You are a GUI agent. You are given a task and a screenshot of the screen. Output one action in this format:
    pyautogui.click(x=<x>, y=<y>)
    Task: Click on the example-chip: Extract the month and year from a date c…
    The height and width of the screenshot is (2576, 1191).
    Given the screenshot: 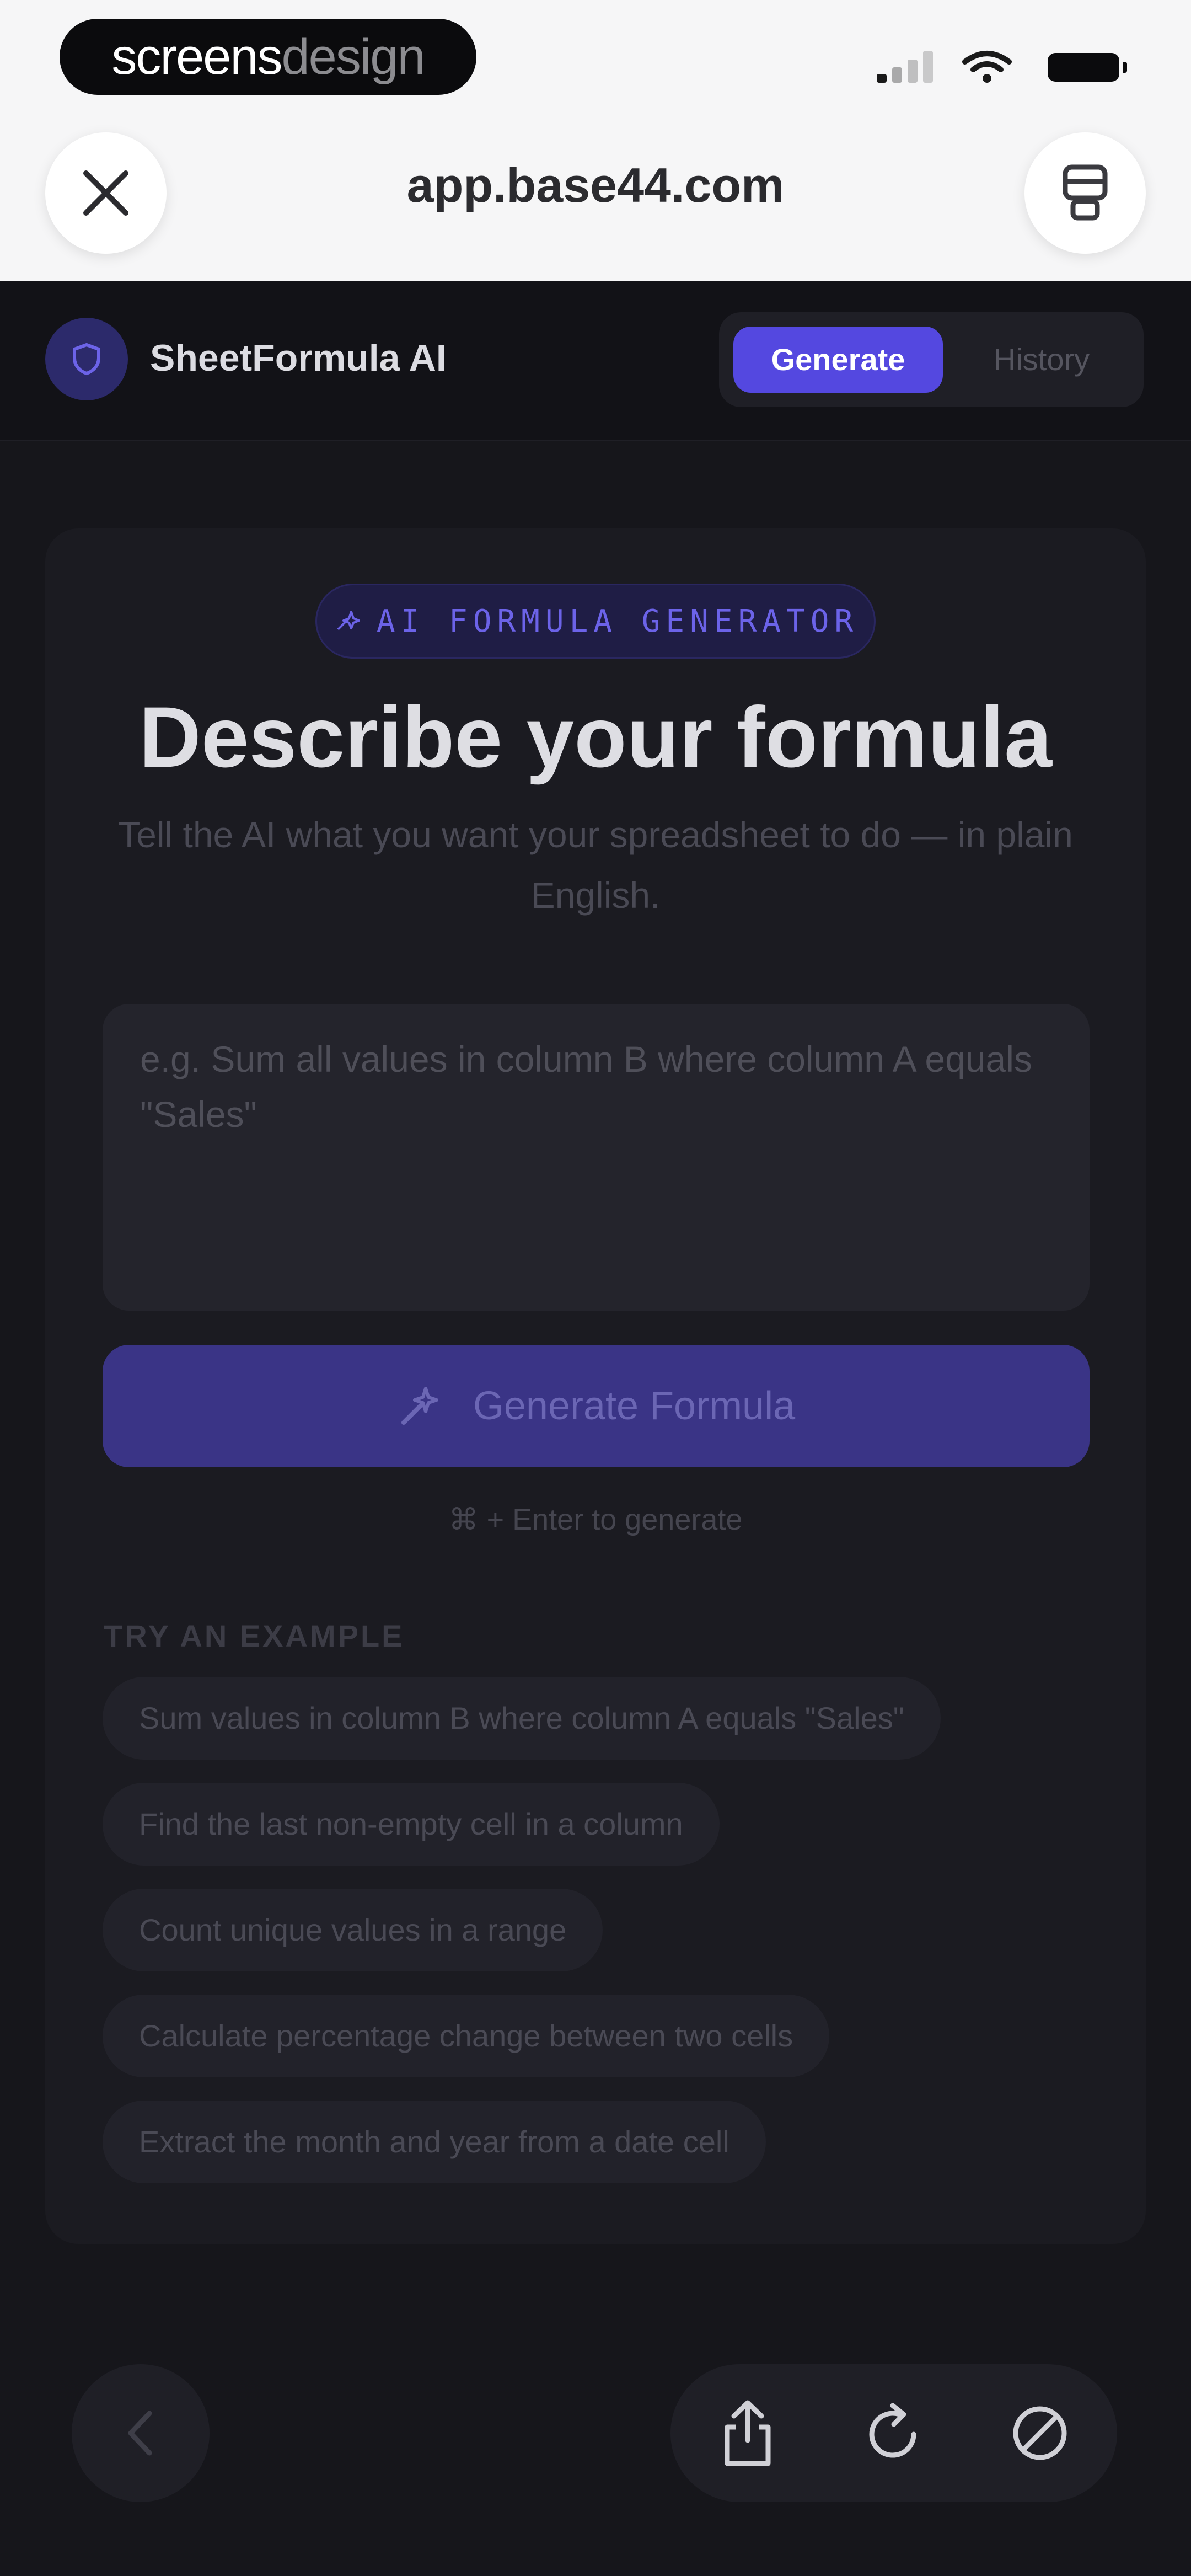 What is the action you would take?
    pyautogui.click(x=435, y=2142)
    